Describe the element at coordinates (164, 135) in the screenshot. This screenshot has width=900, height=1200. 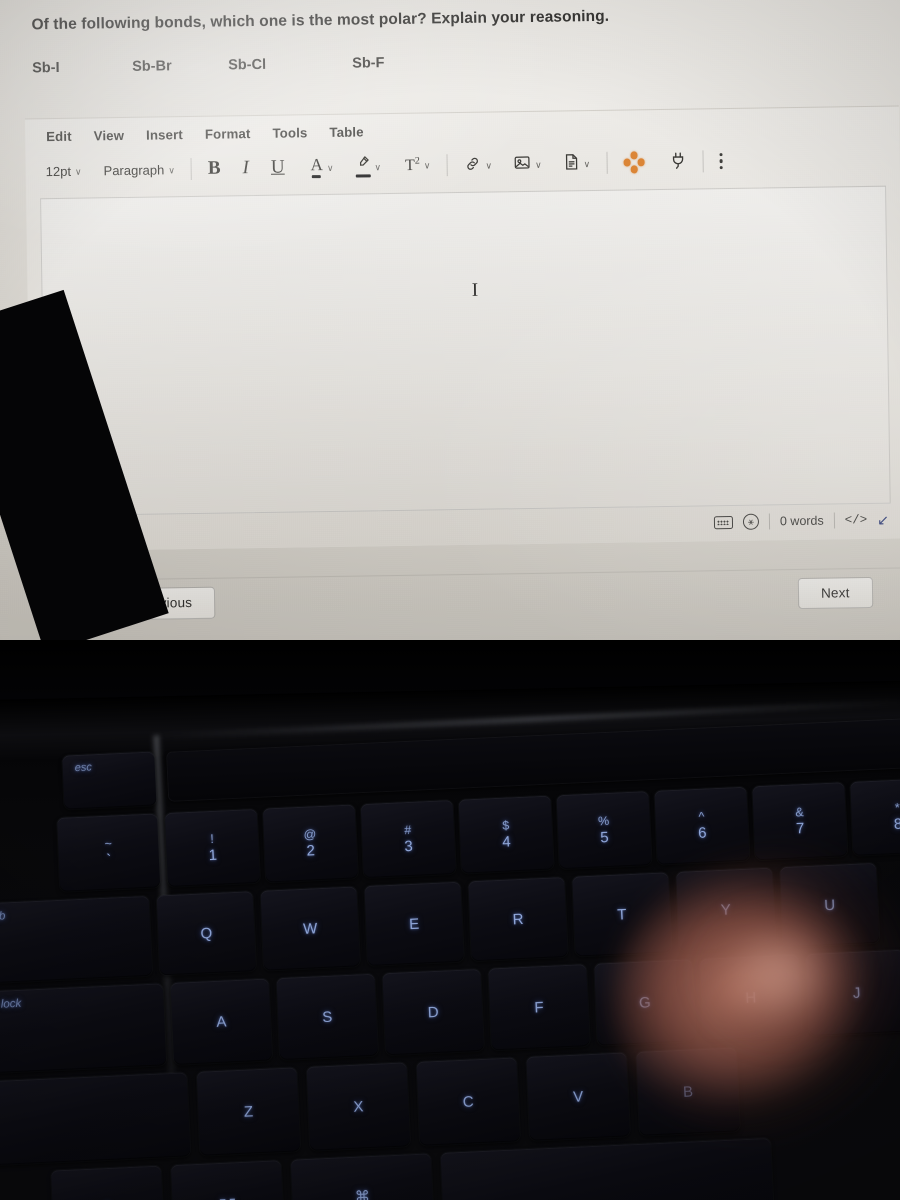
I see `menu-insert: Insert` at that location.